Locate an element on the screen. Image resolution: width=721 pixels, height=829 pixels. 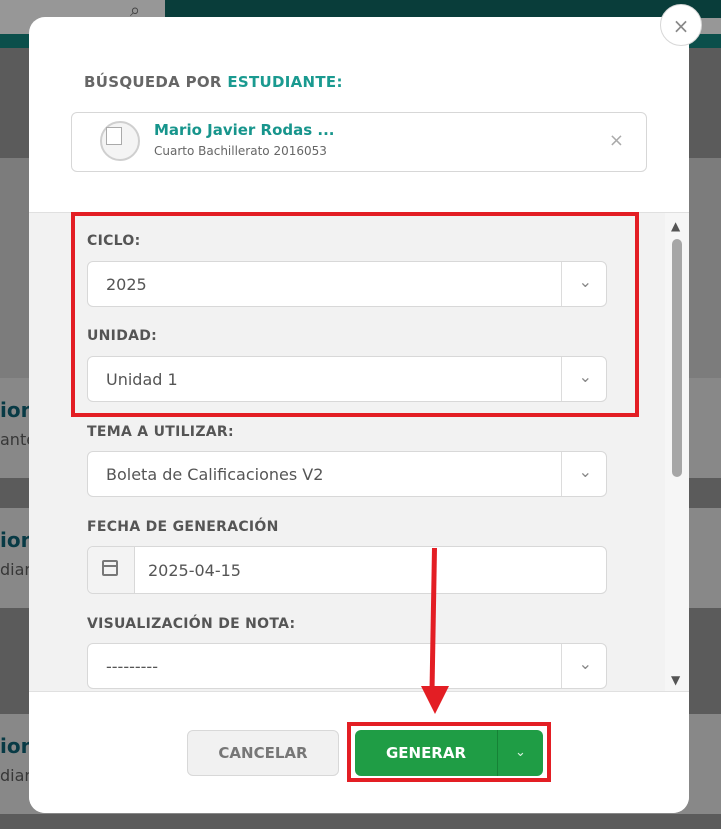
student-detail: Cuarto Bachillerato 2016053 is located at coordinates (240, 151).